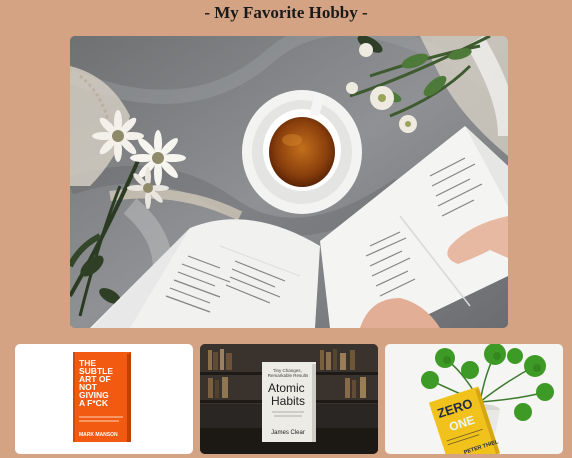 This screenshot has width=572, height=458. I want to click on page-title: - My Favorite Hobby -, so click(286, 12).